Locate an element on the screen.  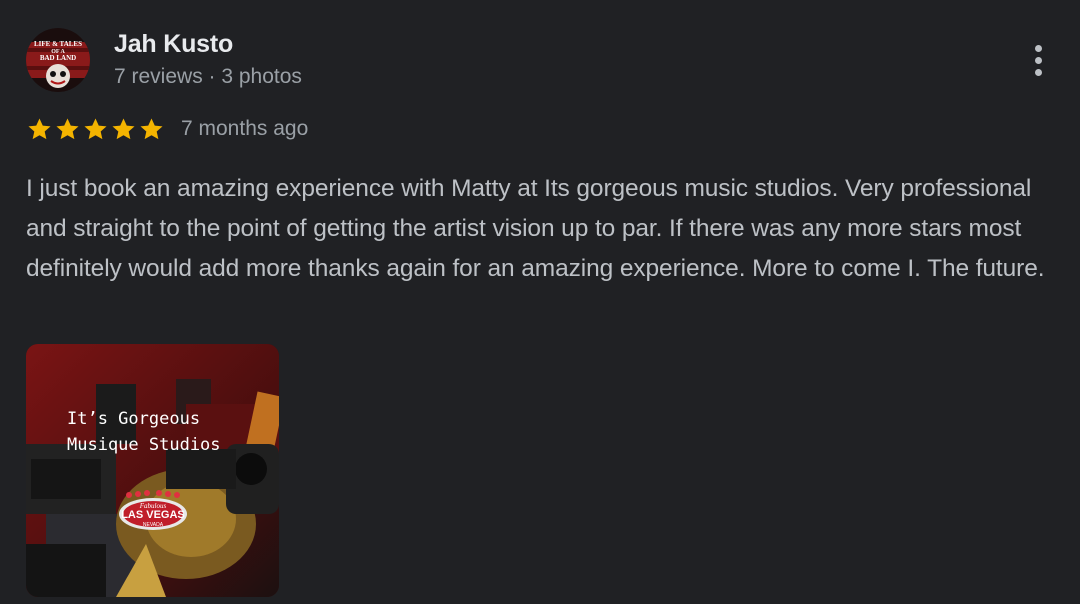
more-options-button is located at coordinates (1038, 60).